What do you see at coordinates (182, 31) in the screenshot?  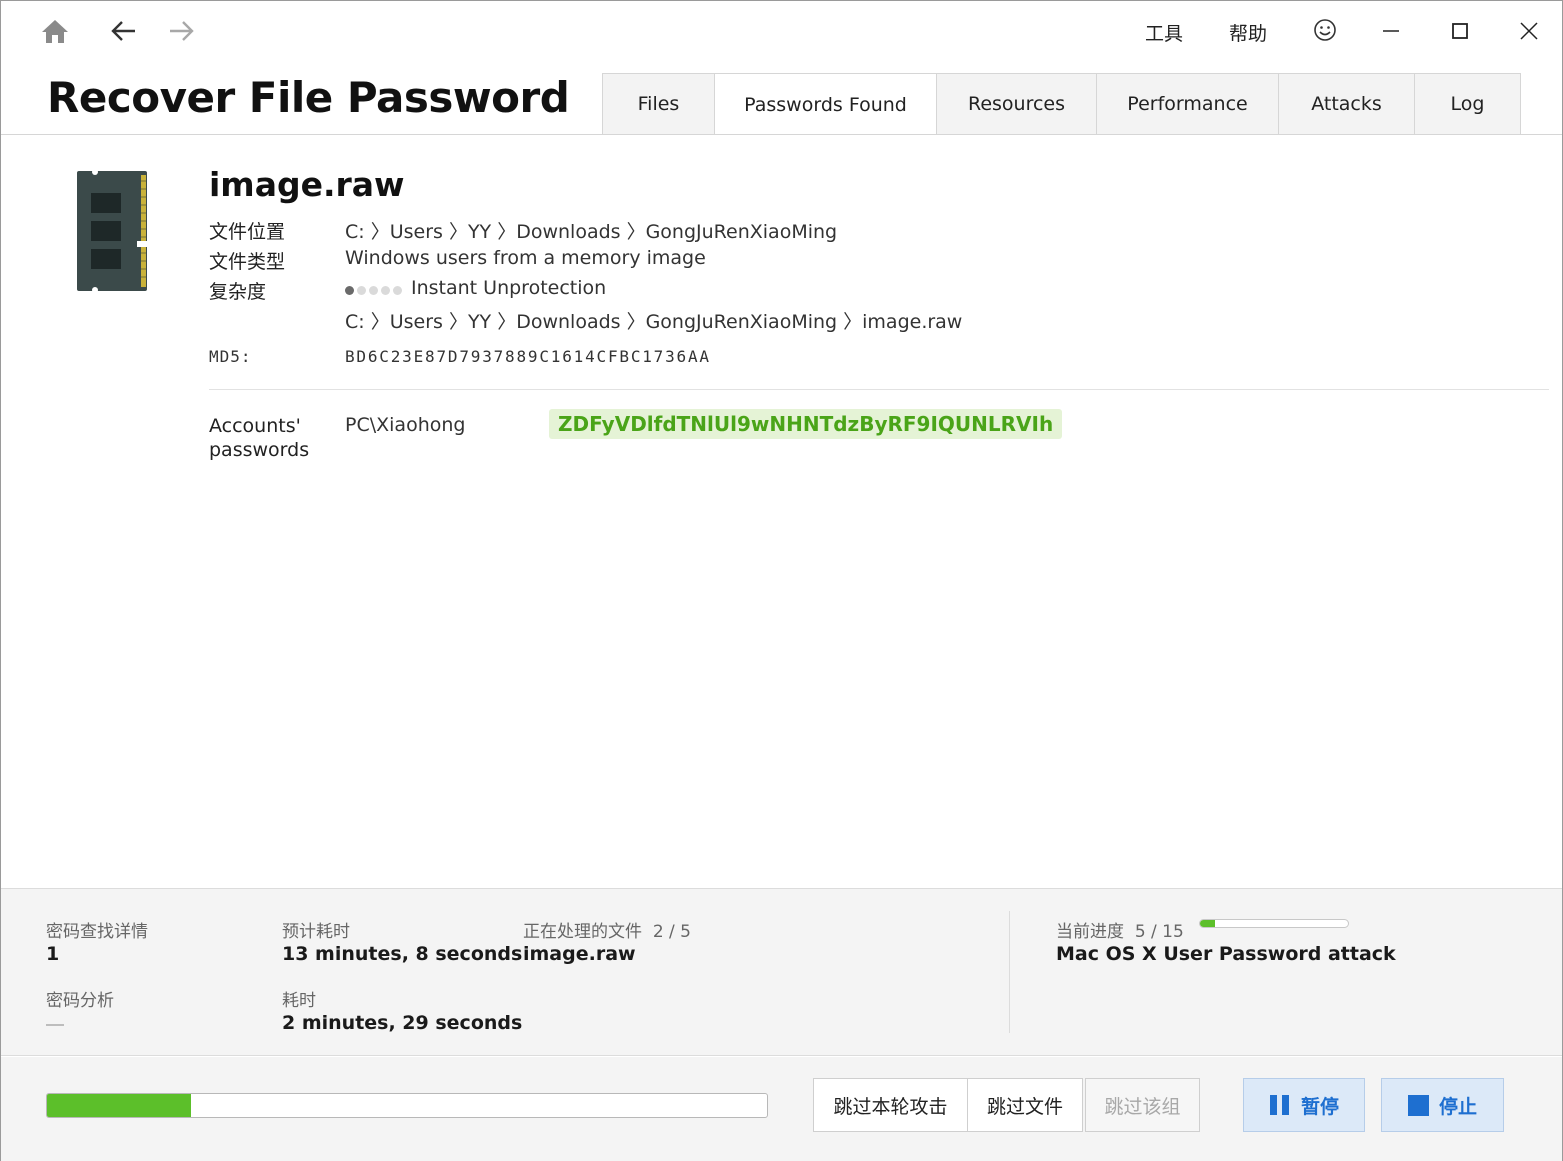 I see `forward-arrow-icon` at bounding box center [182, 31].